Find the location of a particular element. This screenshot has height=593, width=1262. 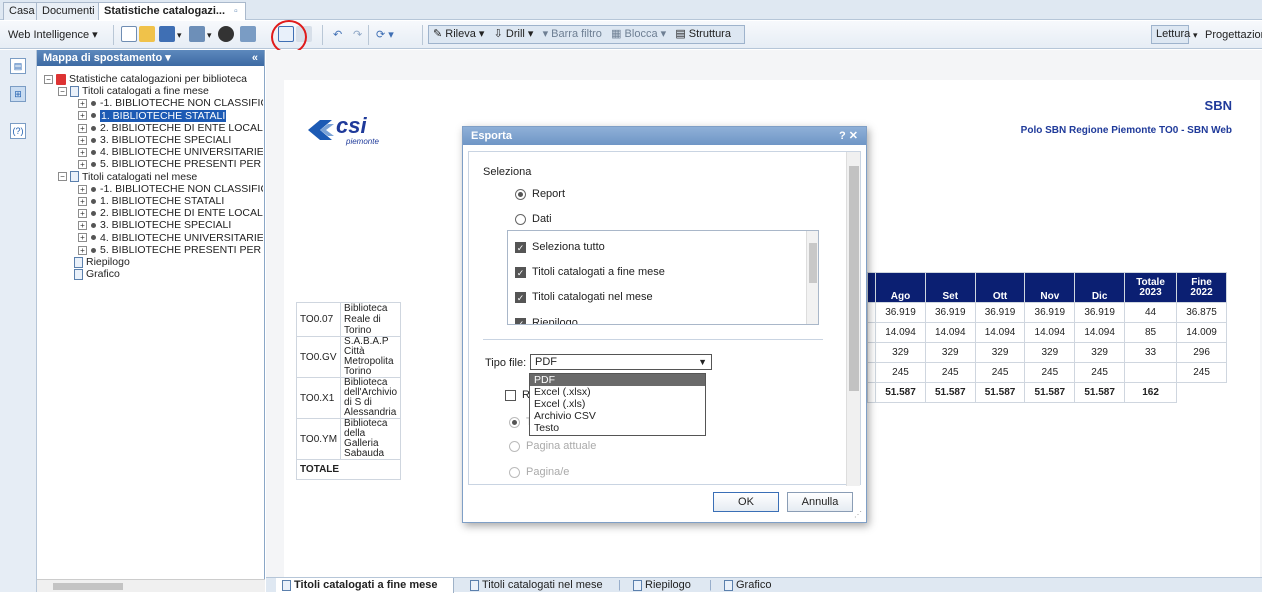

save-menu-chevron-icon: ▾ is located at coordinates (179, 35).